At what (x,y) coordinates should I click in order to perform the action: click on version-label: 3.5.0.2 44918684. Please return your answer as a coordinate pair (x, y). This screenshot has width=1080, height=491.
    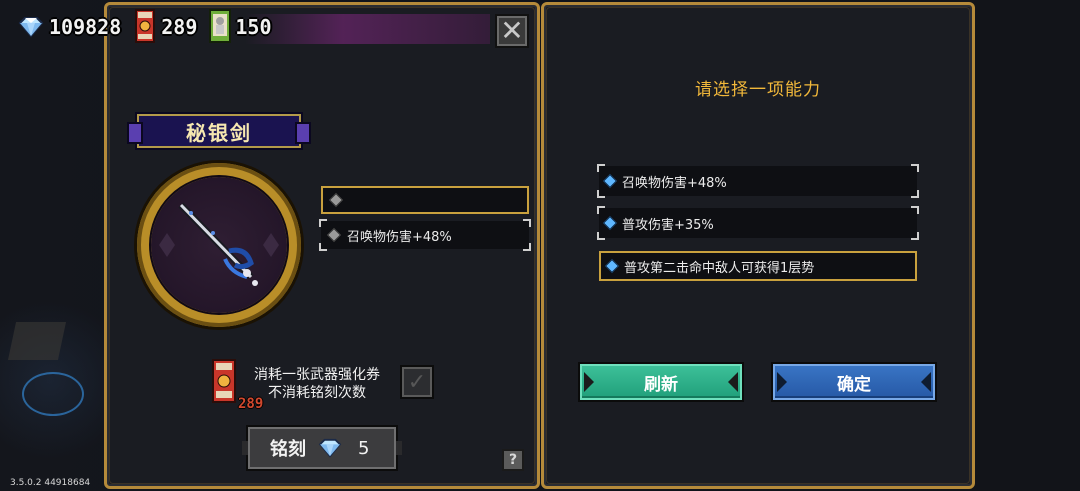
    Looking at the image, I should click on (50, 483).